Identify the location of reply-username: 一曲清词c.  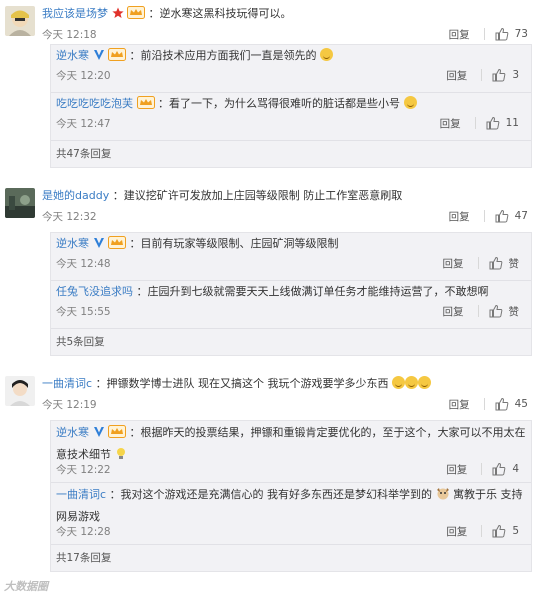
(81, 494).